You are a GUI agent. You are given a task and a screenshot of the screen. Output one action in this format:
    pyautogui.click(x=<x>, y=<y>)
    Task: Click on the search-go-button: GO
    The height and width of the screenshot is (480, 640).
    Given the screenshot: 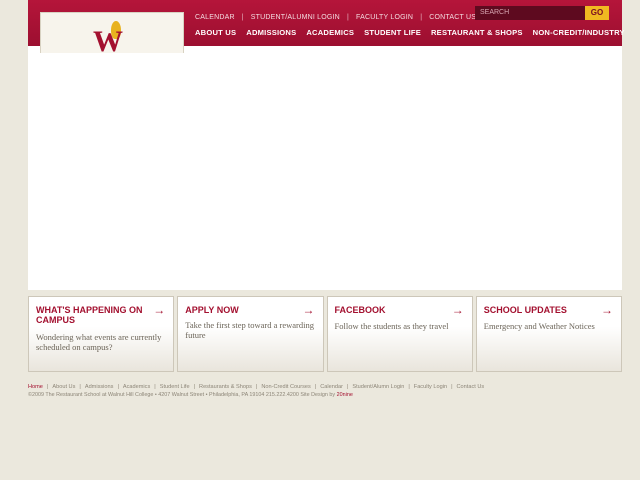 What is the action you would take?
    pyautogui.click(x=597, y=13)
    